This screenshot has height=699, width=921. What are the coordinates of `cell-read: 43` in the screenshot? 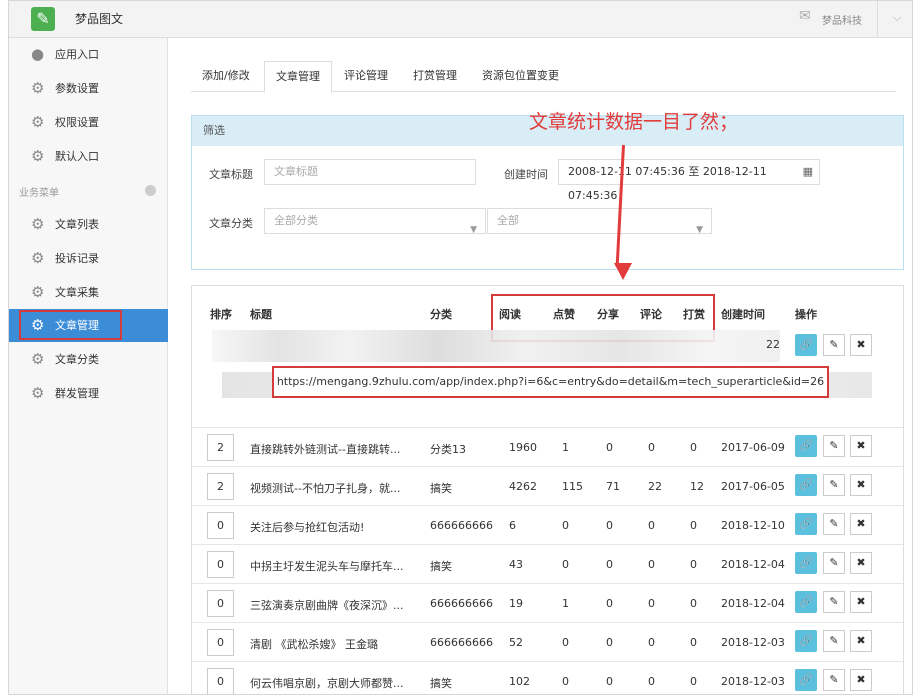 It's located at (516, 564).